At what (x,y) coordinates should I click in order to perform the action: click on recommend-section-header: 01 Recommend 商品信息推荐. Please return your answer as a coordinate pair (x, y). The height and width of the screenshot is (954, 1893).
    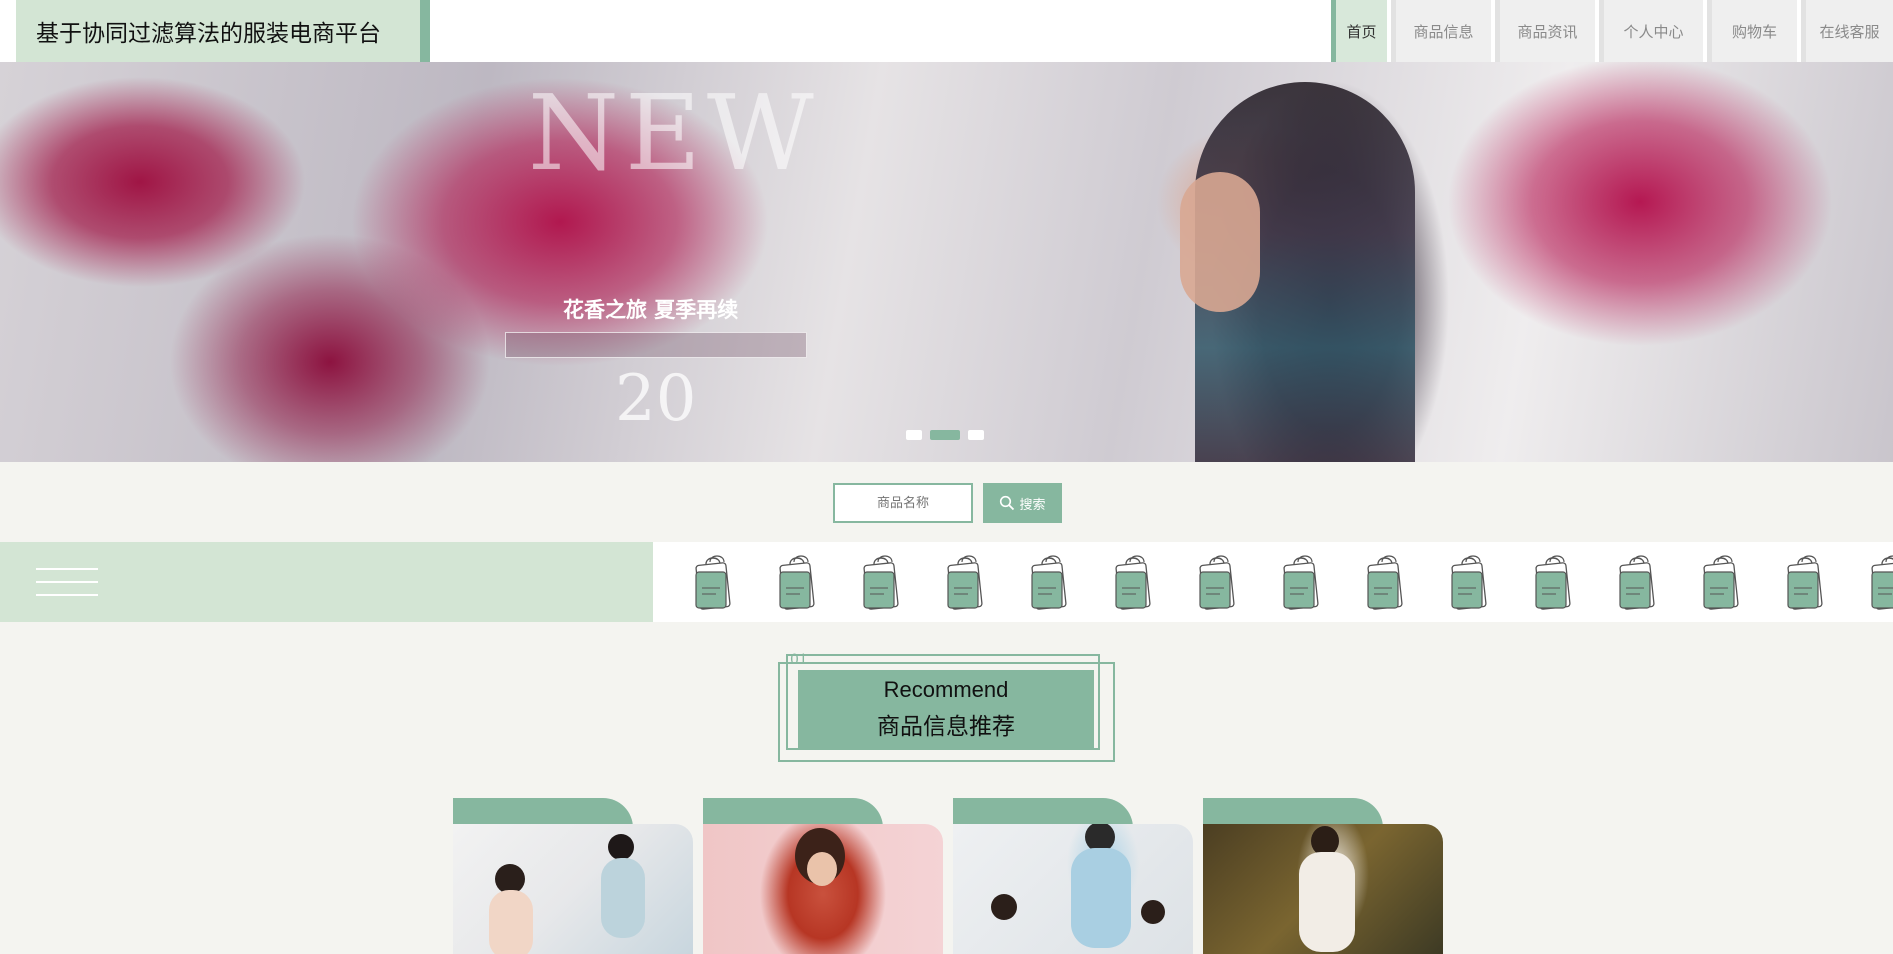
    Looking at the image, I should click on (947, 708).